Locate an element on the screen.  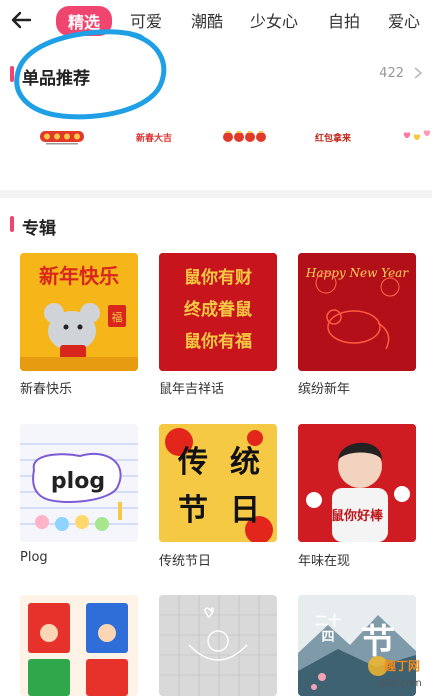
svg-text: 终成眷鼠 is located at coordinates (218, 309).